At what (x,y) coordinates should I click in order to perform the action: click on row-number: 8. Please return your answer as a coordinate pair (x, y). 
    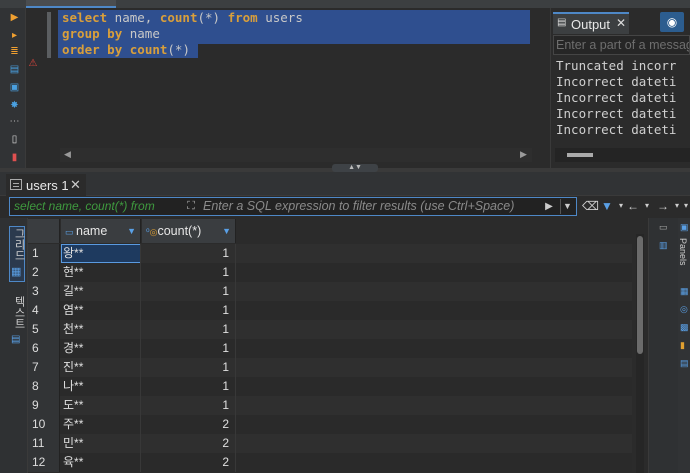
    Looking at the image, I should click on (44, 386).